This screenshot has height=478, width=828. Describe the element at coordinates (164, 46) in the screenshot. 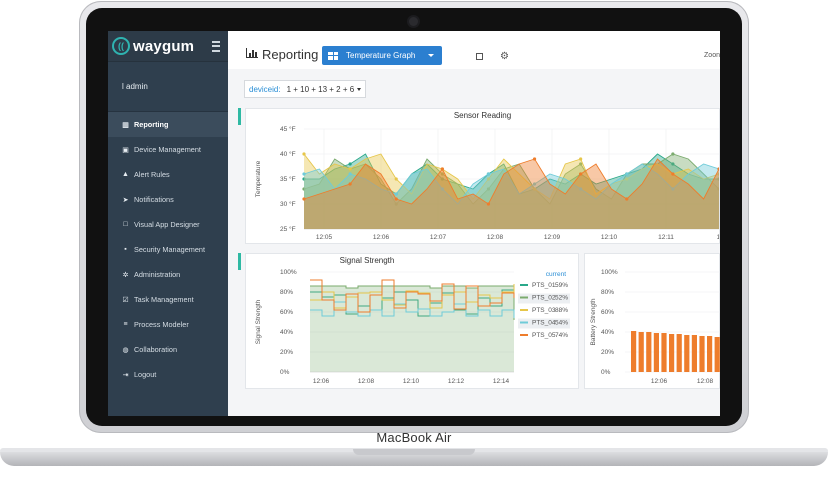

I see `app-logo: waygum` at that location.